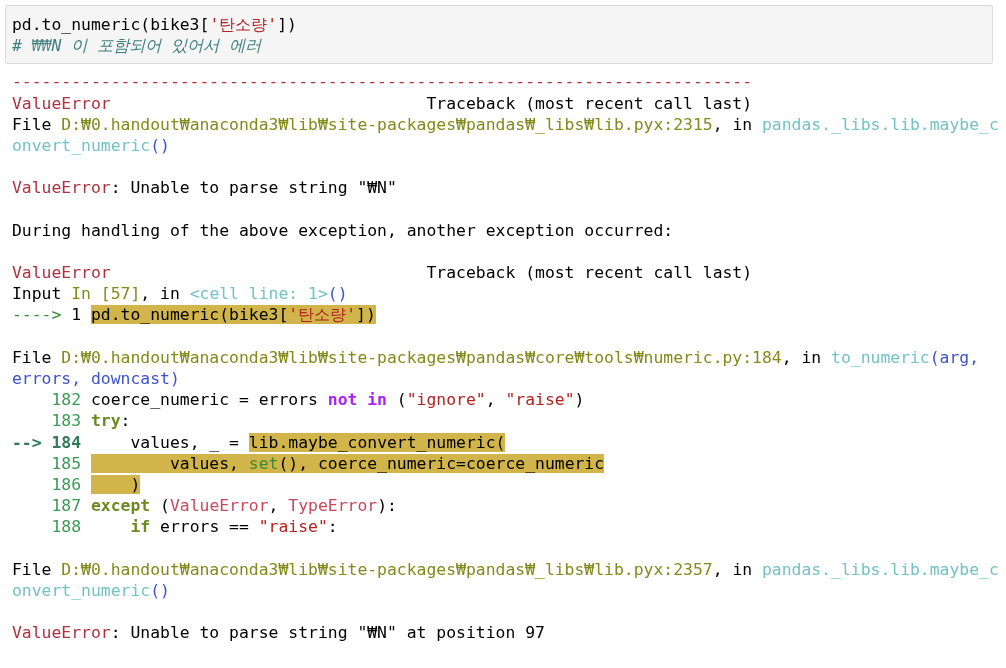 The height and width of the screenshot is (668, 1006). What do you see at coordinates (96, 484) in the screenshot?
I see `traceback-line: 186 )` at bounding box center [96, 484].